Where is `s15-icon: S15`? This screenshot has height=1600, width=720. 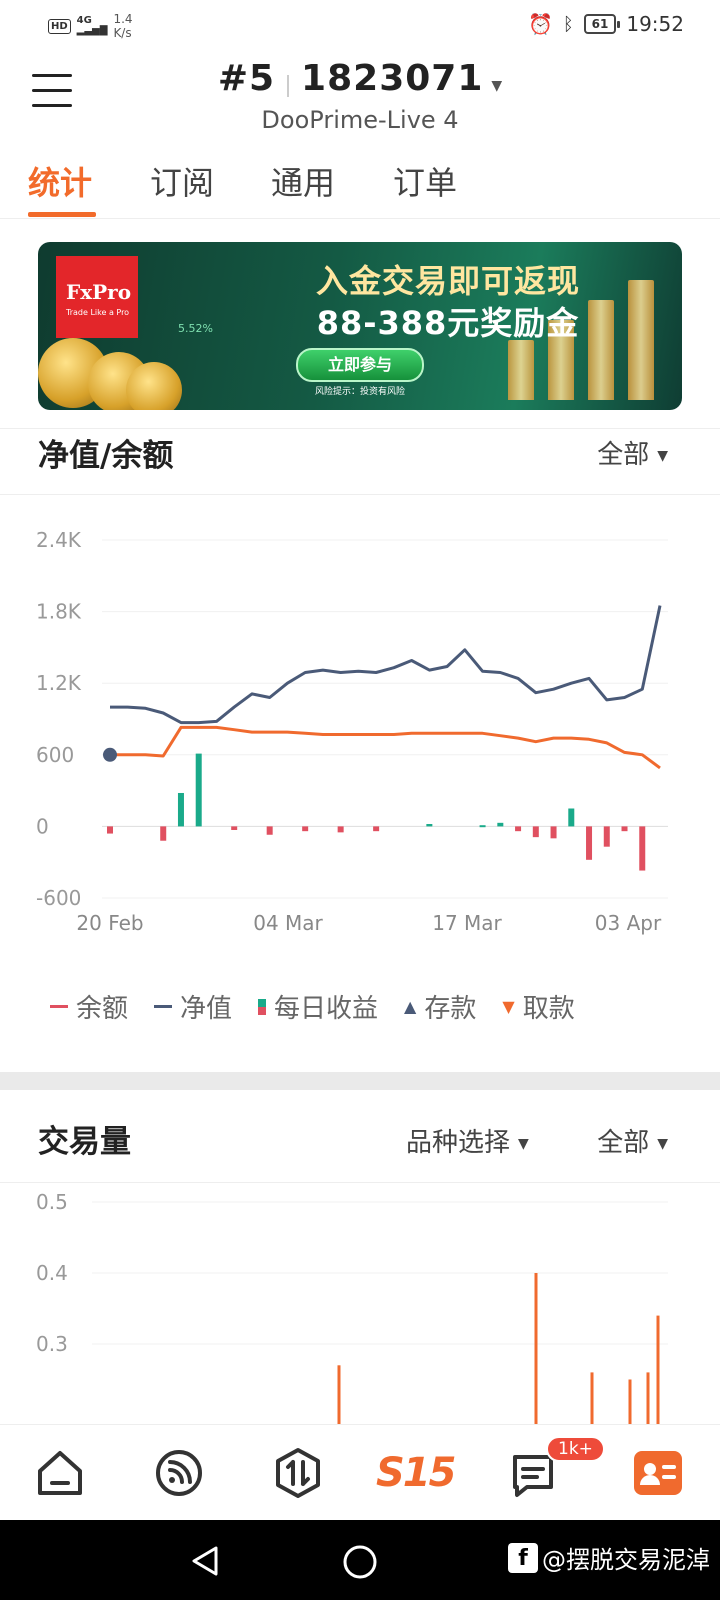
s15-icon: S15 is located at coordinates (416, 1473).